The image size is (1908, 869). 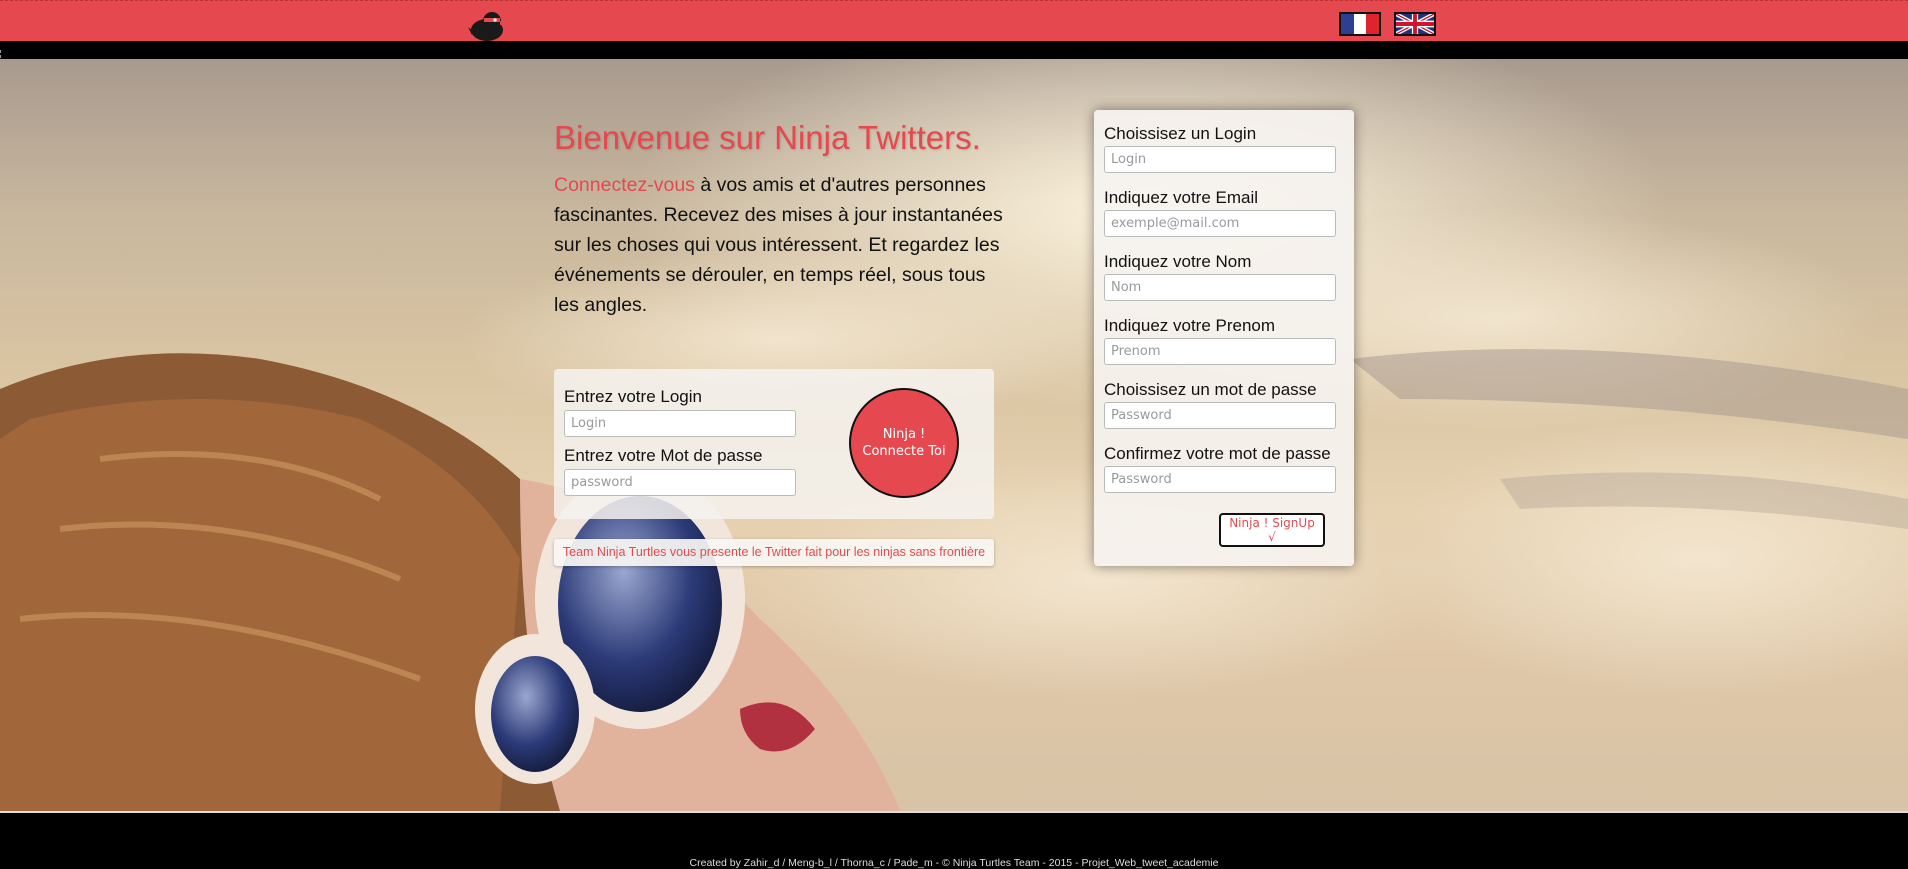 I want to click on signup-firstname-input, so click(x=1220, y=351).